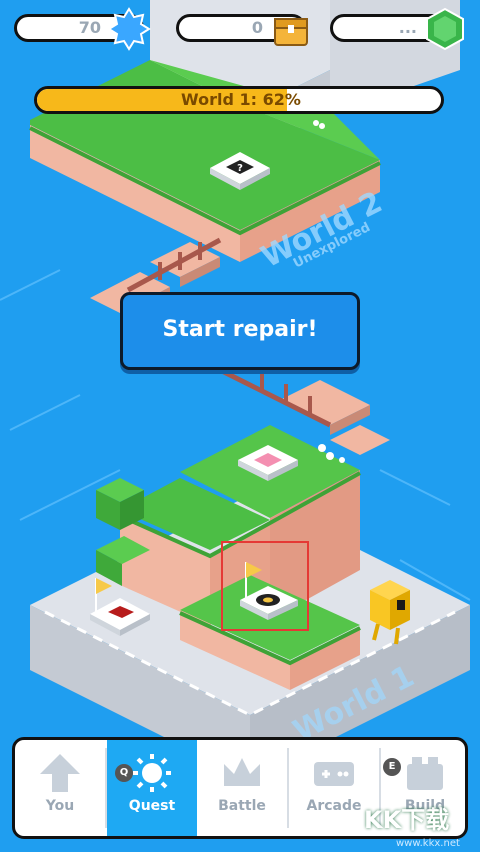 This screenshot has width=480, height=852. Describe the element at coordinates (291, 32) in the screenshot. I see `treasure-chest-icon` at that location.